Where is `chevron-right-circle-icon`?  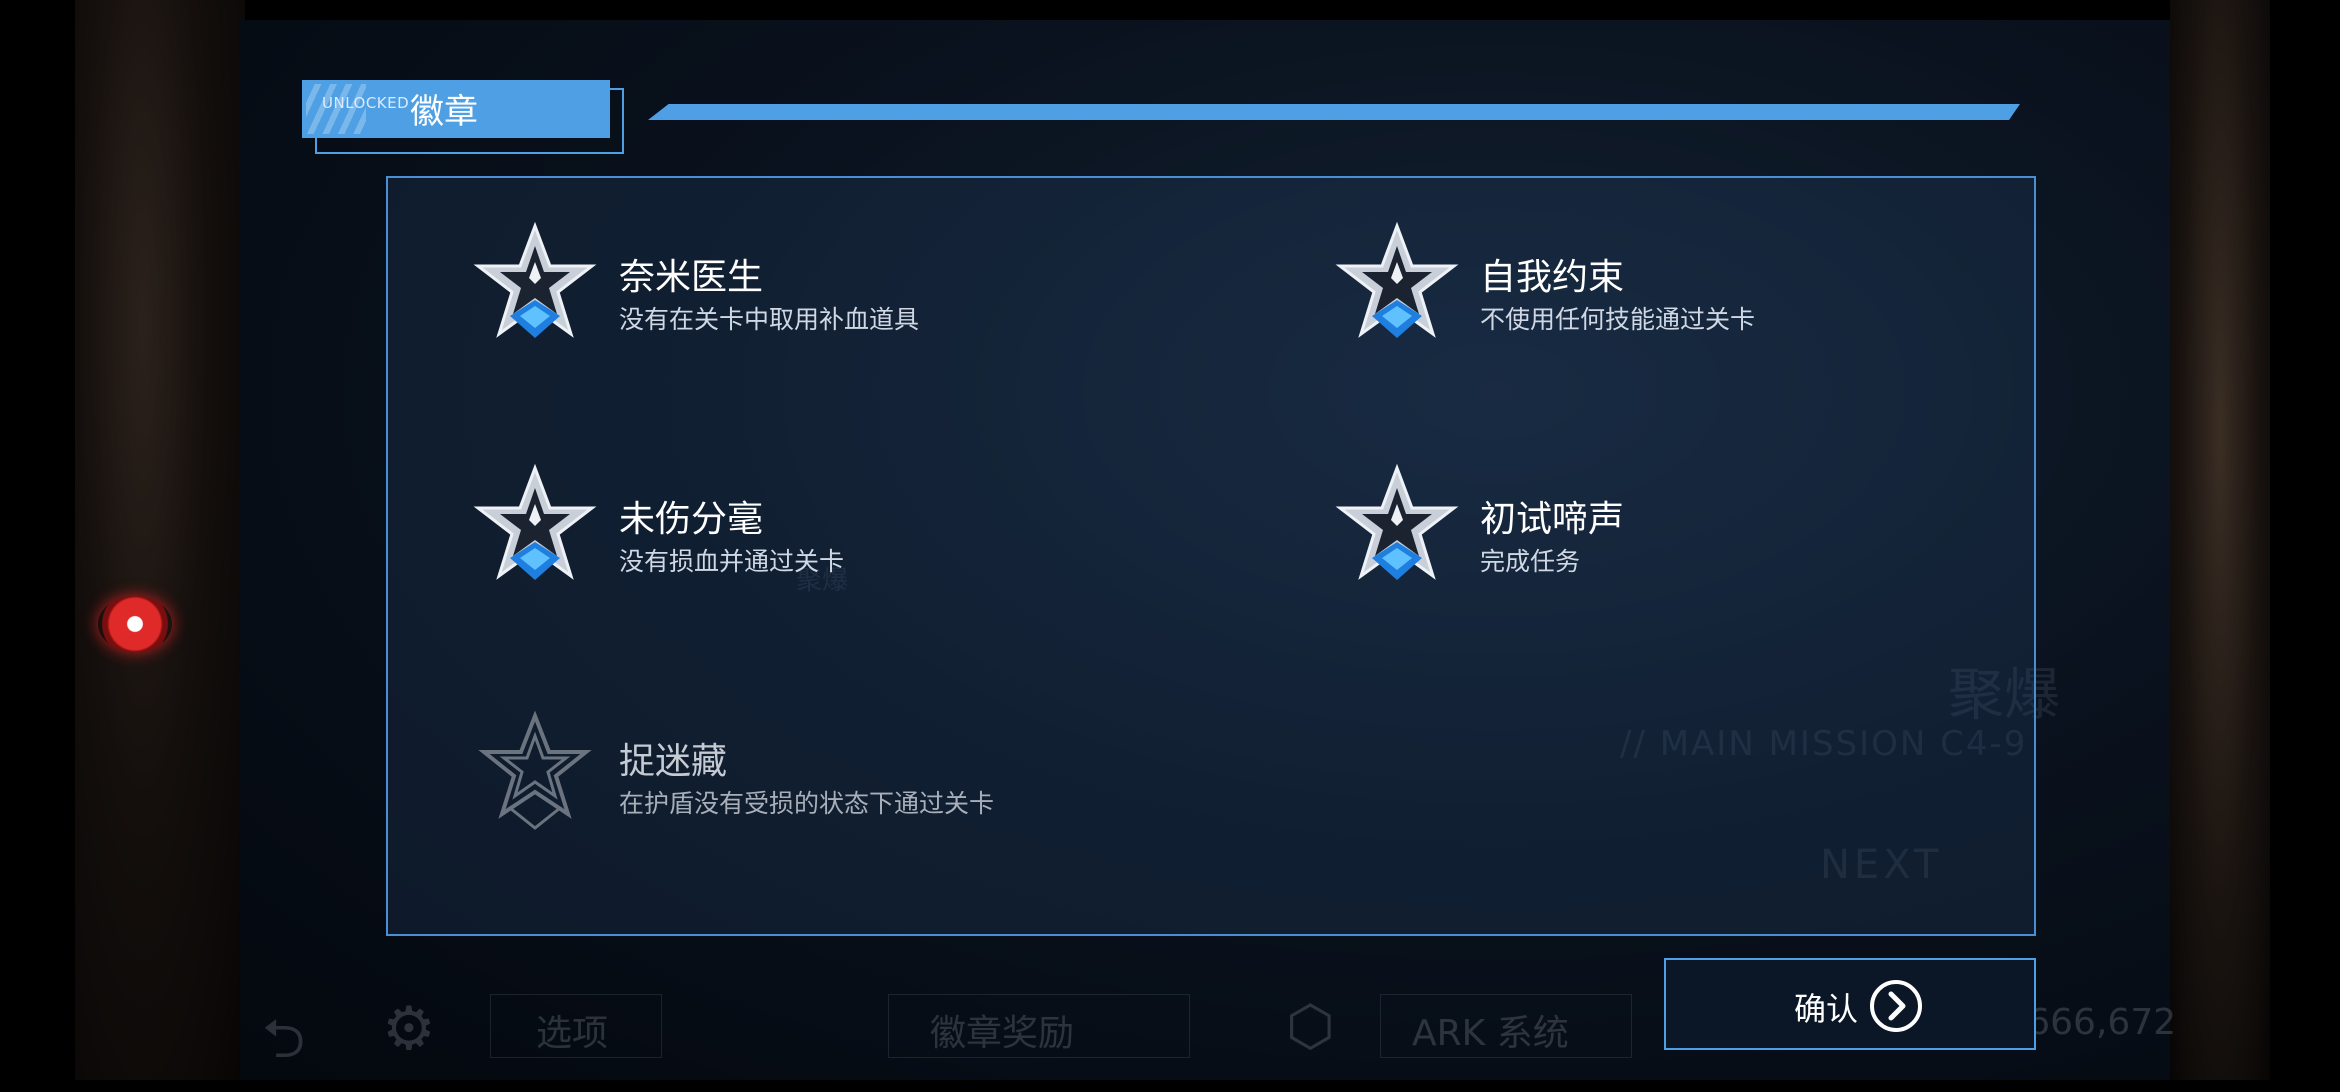
chevron-right-circle-icon is located at coordinates (1896, 1006).